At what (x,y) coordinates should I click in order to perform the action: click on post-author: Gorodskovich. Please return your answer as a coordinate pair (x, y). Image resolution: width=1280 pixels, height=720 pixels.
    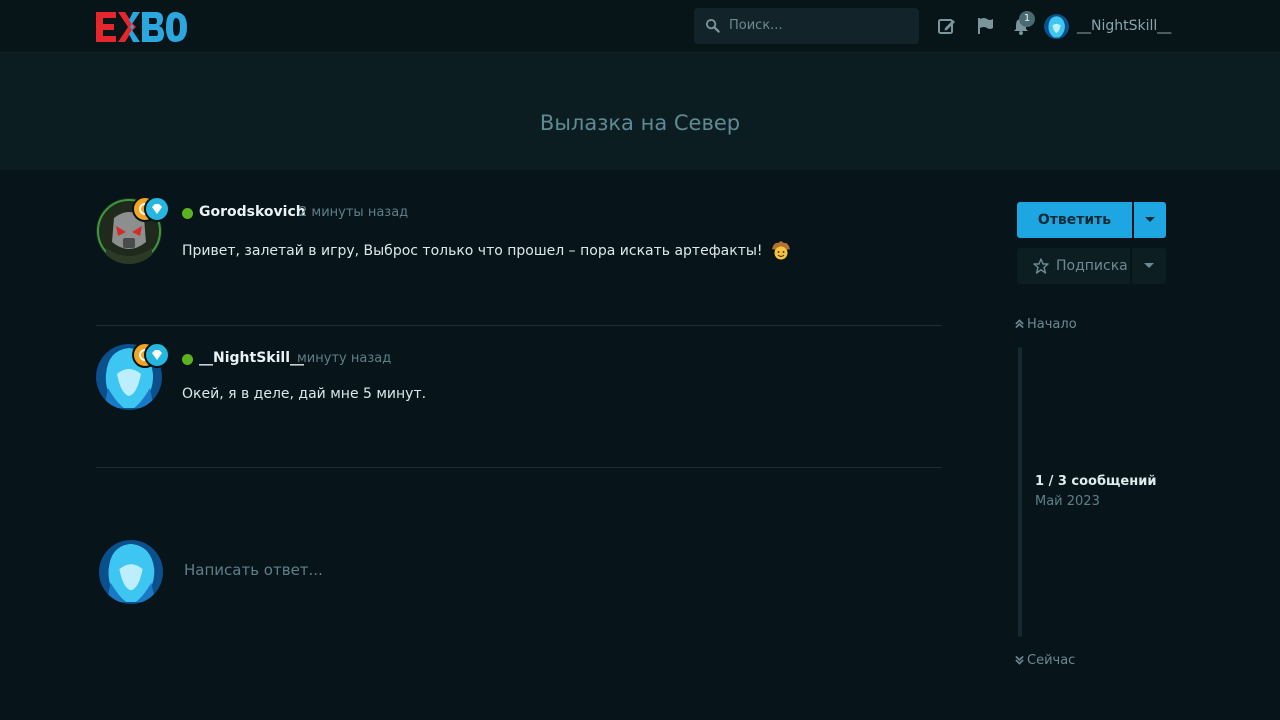
    Looking at the image, I should click on (252, 212).